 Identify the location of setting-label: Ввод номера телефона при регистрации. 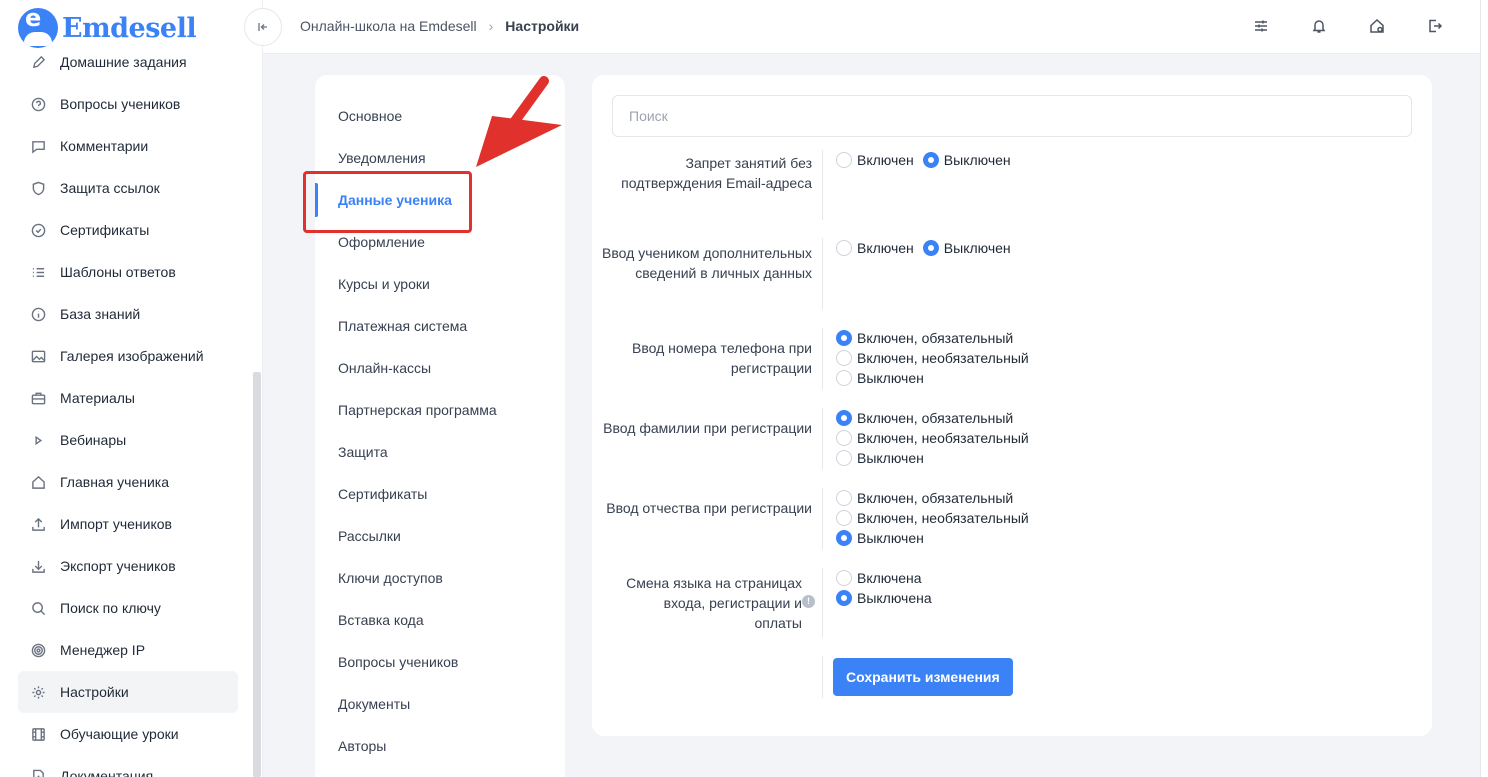
(722, 358).